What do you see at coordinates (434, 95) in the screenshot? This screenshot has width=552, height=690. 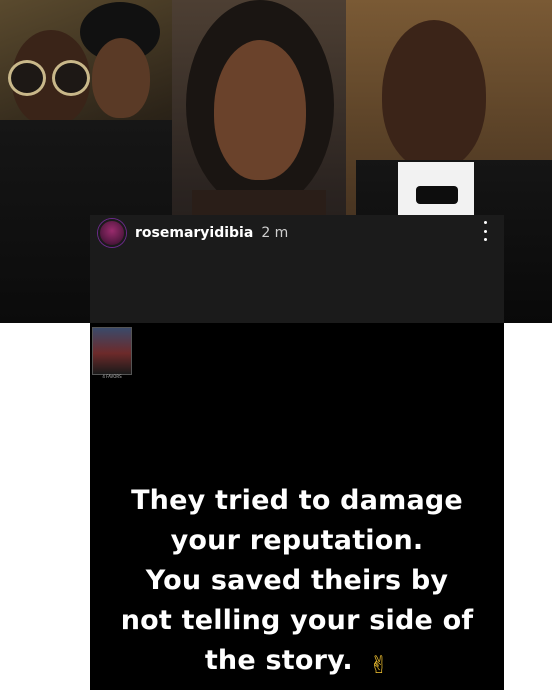 I see `man-face` at bounding box center [434, 95].